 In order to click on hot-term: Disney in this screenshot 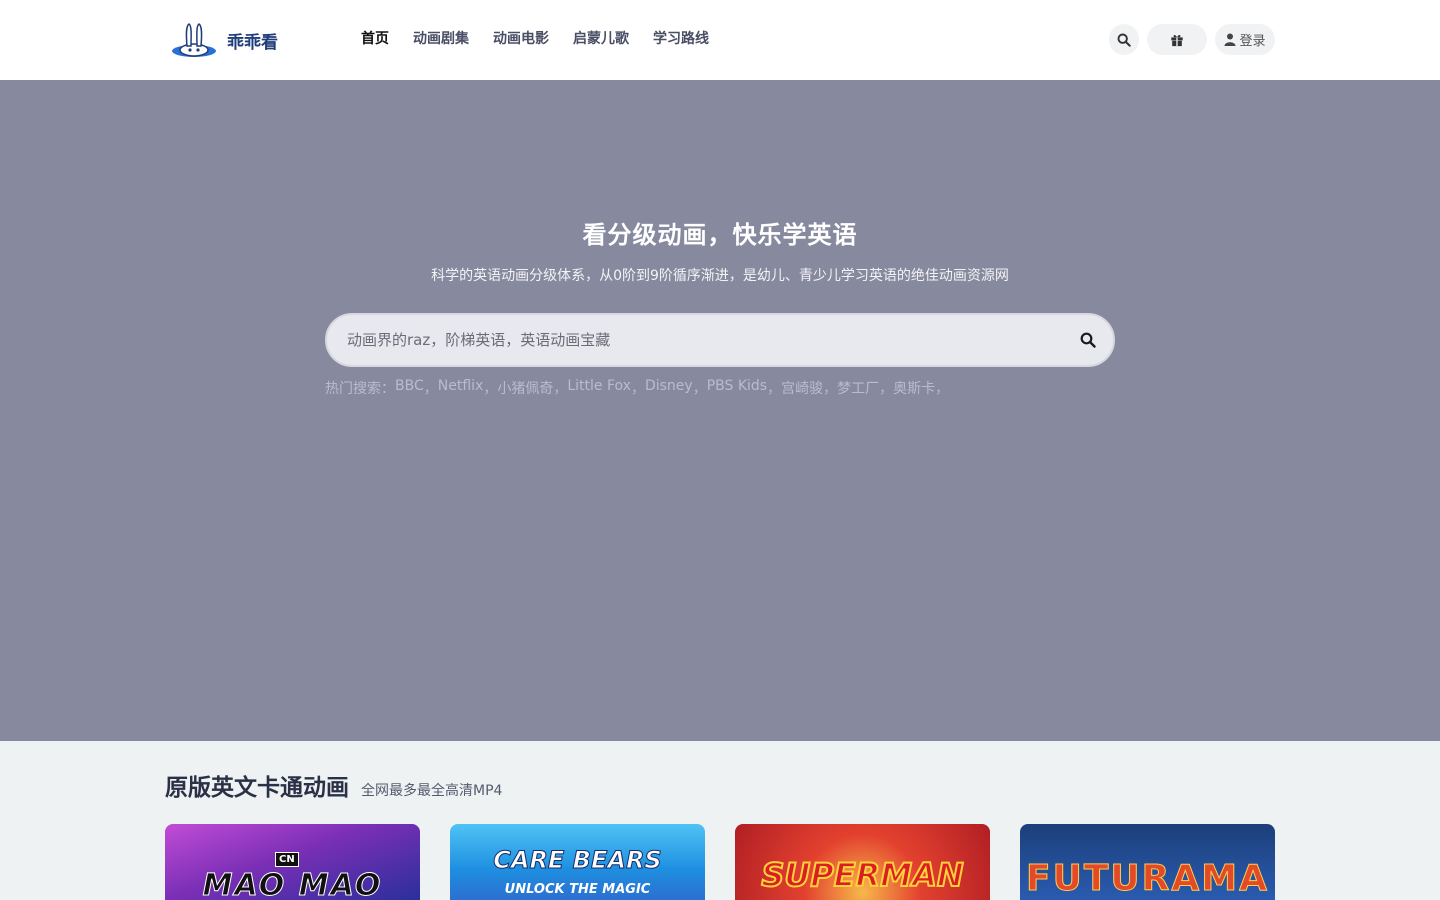, I will do `click(669, 388)`.